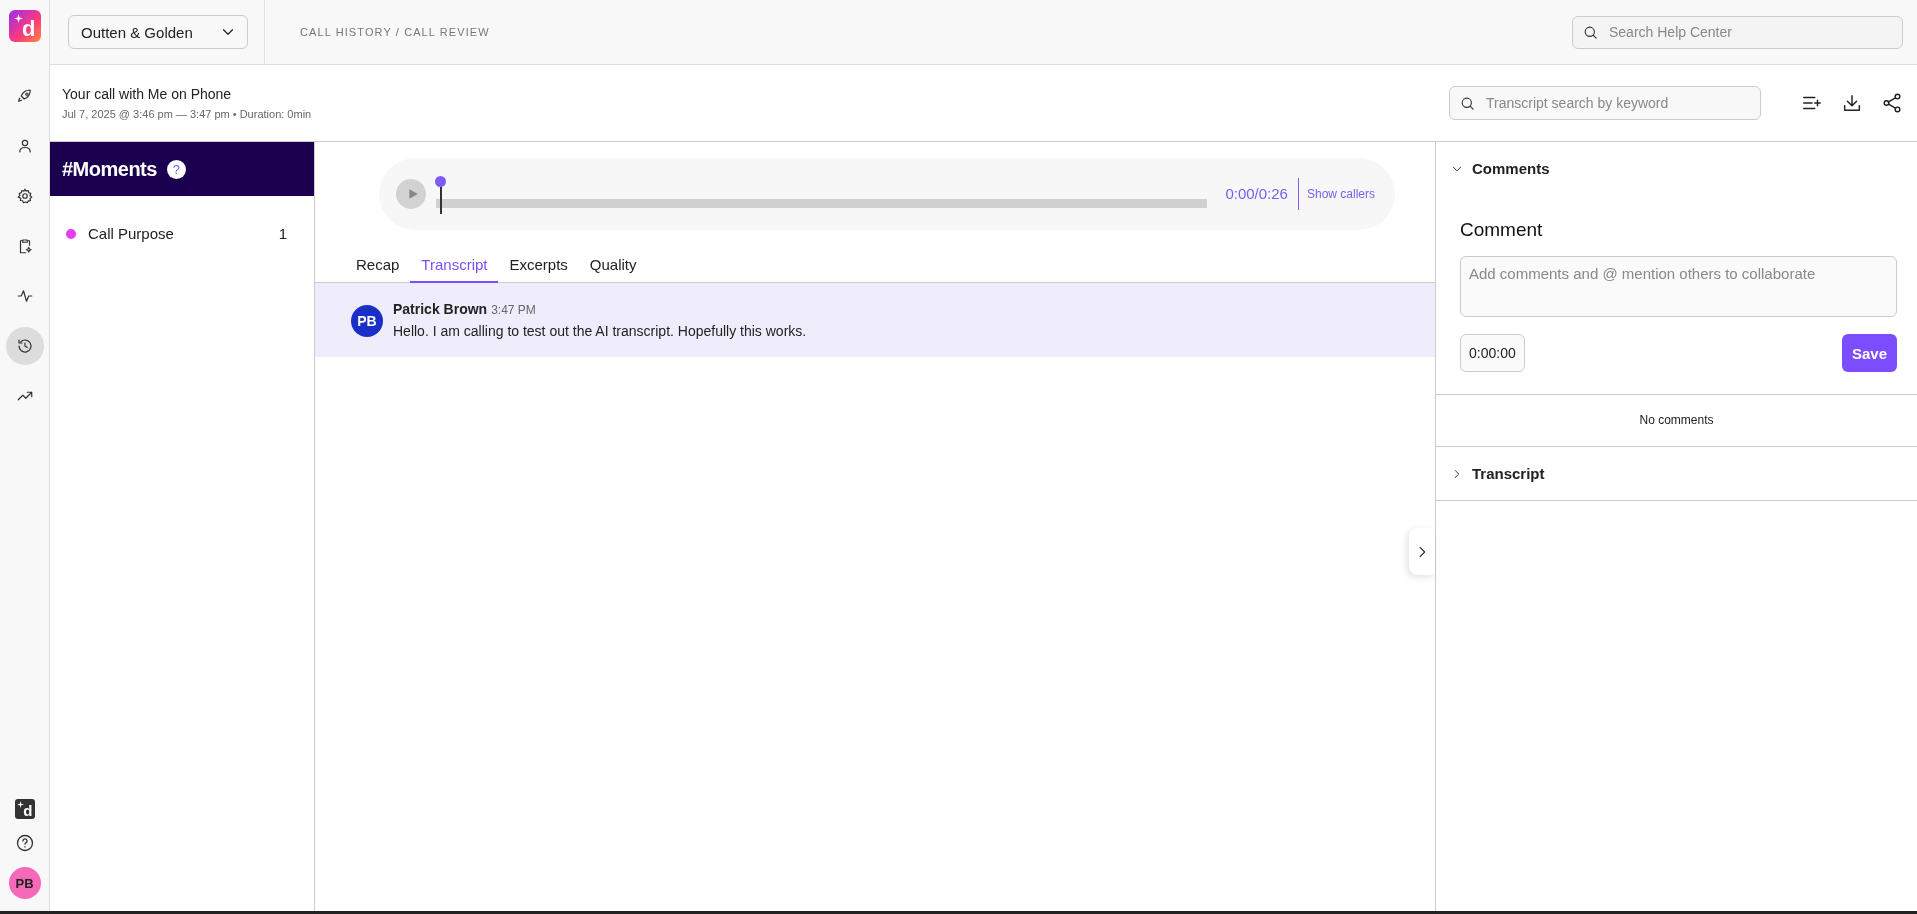 The image size is (1917, 914). I want to click on tab: Quality, so click(613, 266).